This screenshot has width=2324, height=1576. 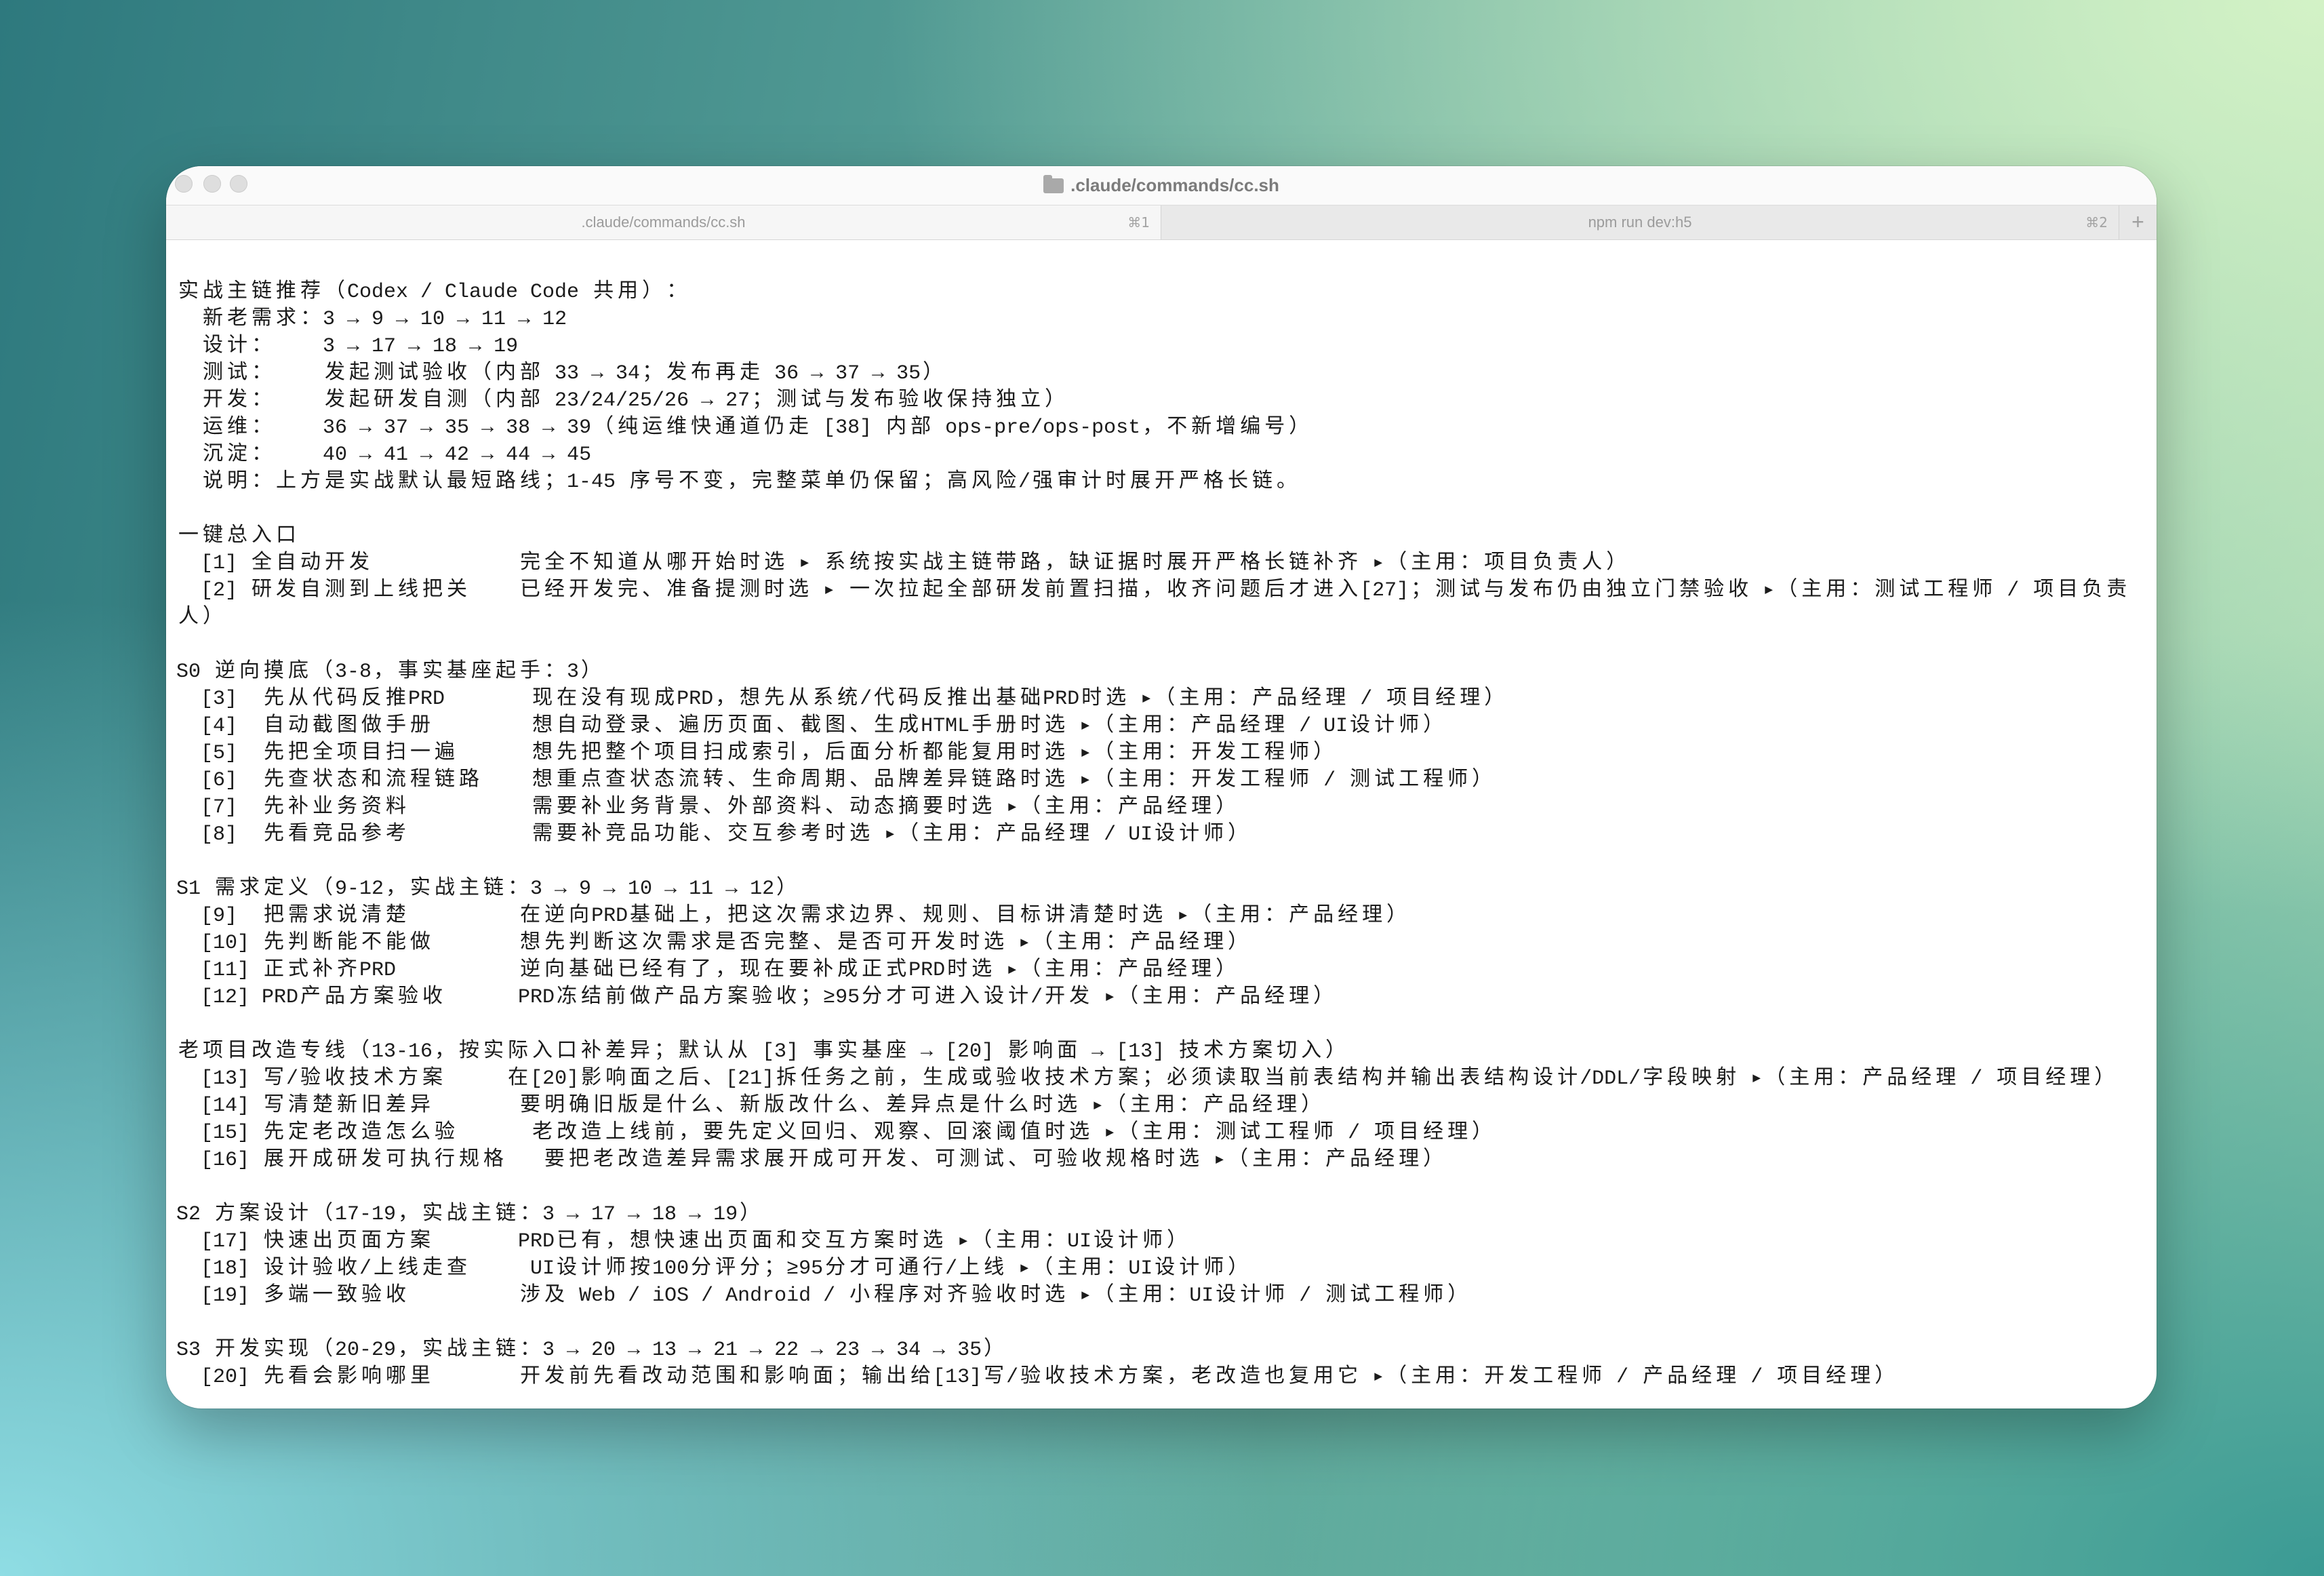 What do you see at coordinates (663, 222) in the screenshot?
I see `tab-cc-sh: .claude/commands/cc.sh ⌘1` at bounding box center [663, 222].